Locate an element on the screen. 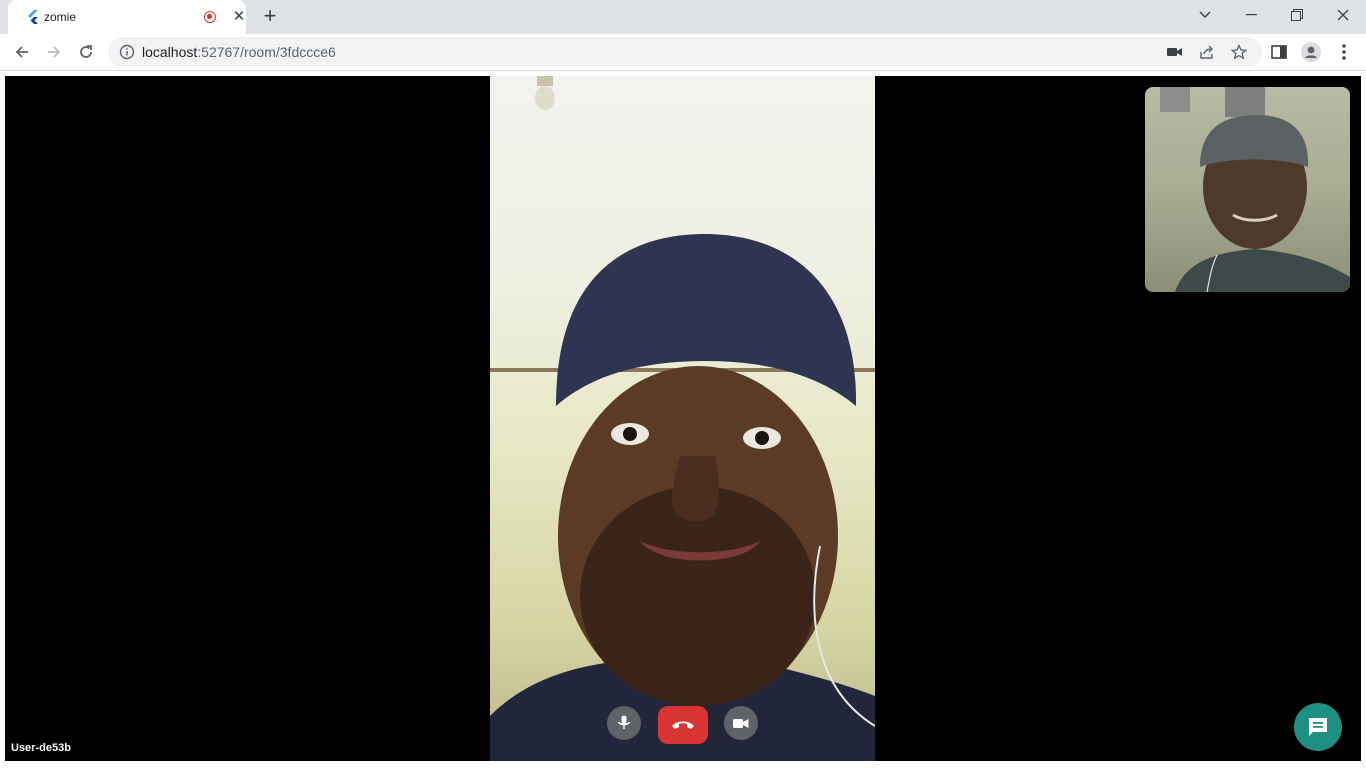 The width and height of the screenshot is (1366, 768). chevron-down-icon is located at coordinates (1205, 15).